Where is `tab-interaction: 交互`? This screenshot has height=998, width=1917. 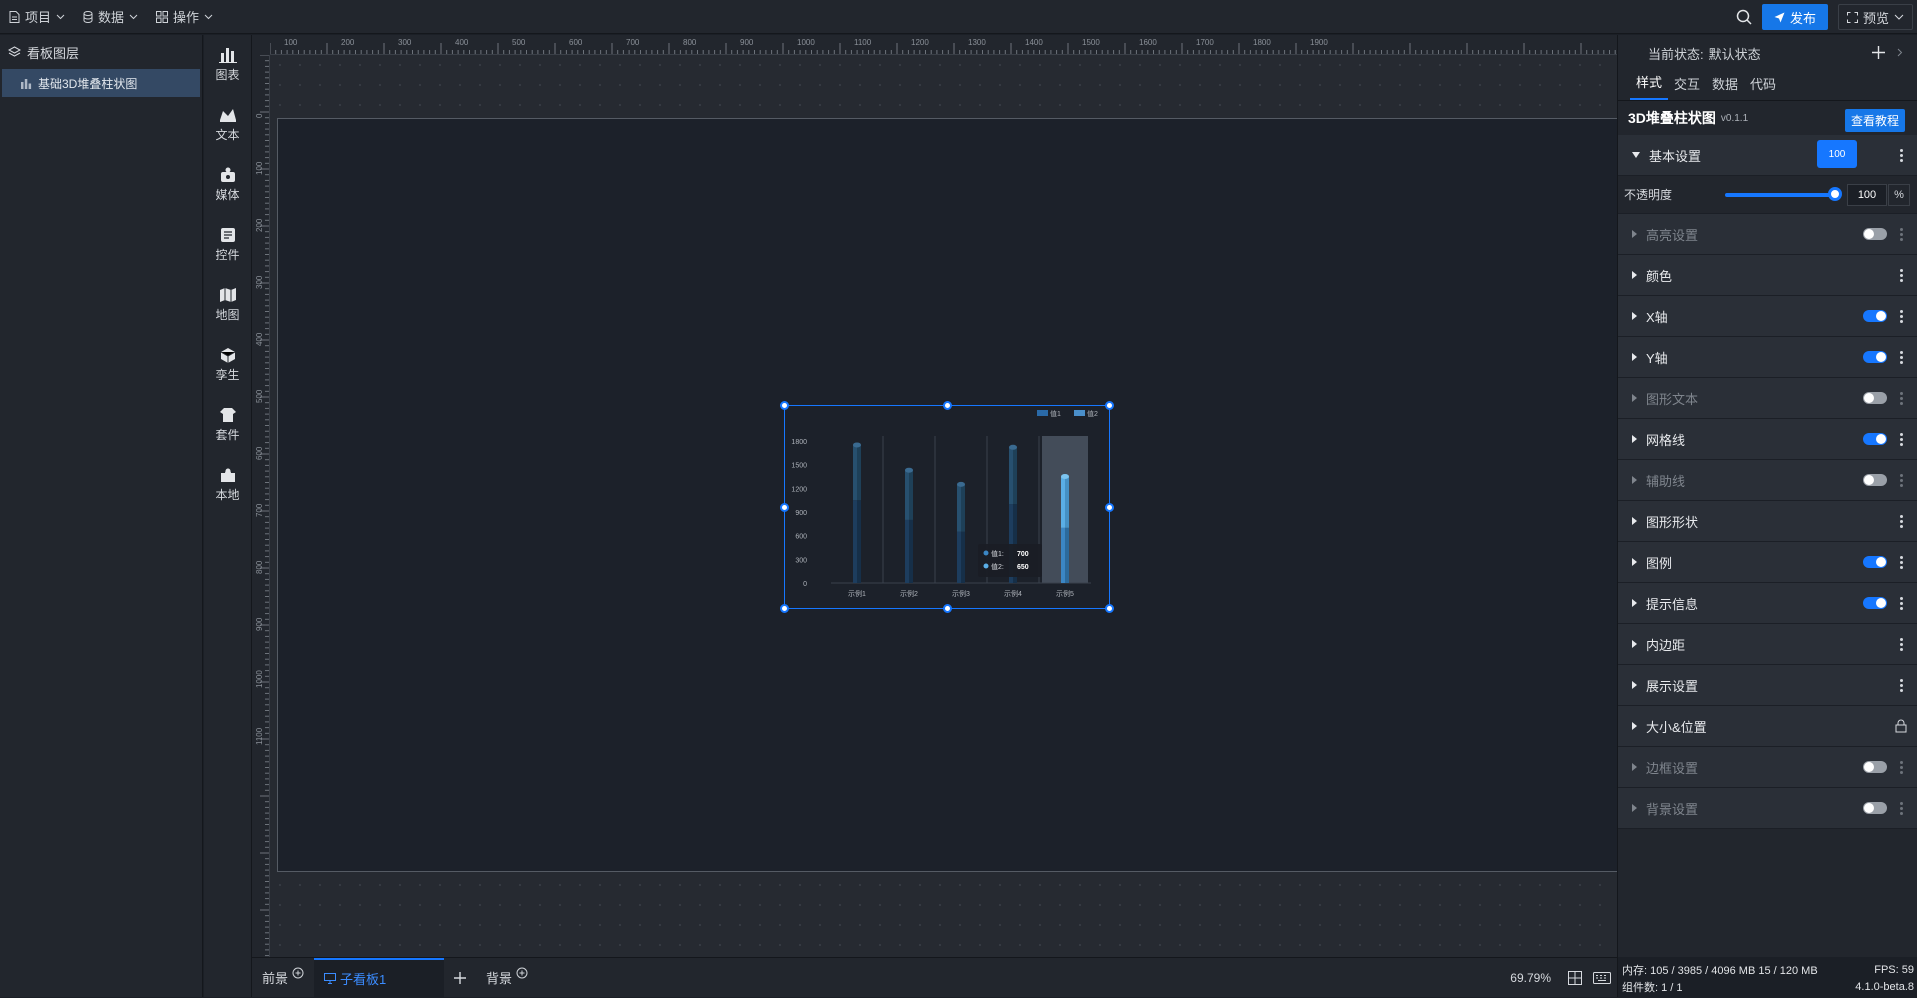 tab-interaction: 交互 is located at coordinates (1687, 87).